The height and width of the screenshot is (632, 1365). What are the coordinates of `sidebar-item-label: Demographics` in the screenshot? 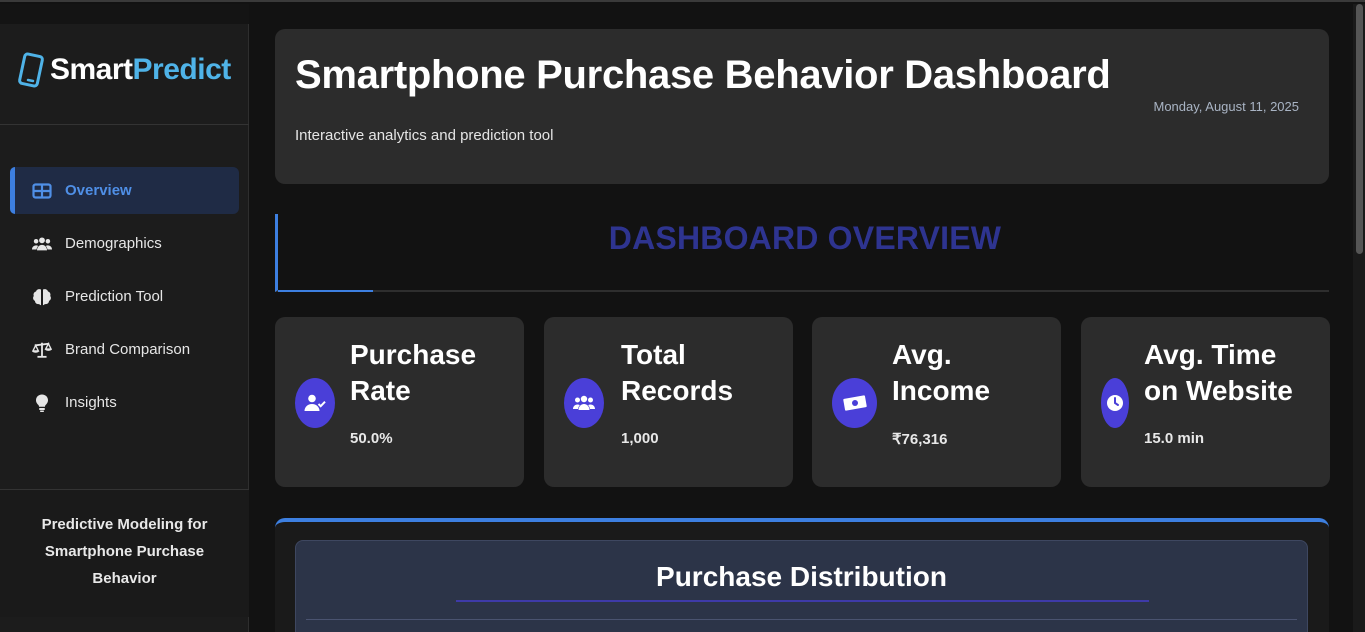 It's located at (113, 243).